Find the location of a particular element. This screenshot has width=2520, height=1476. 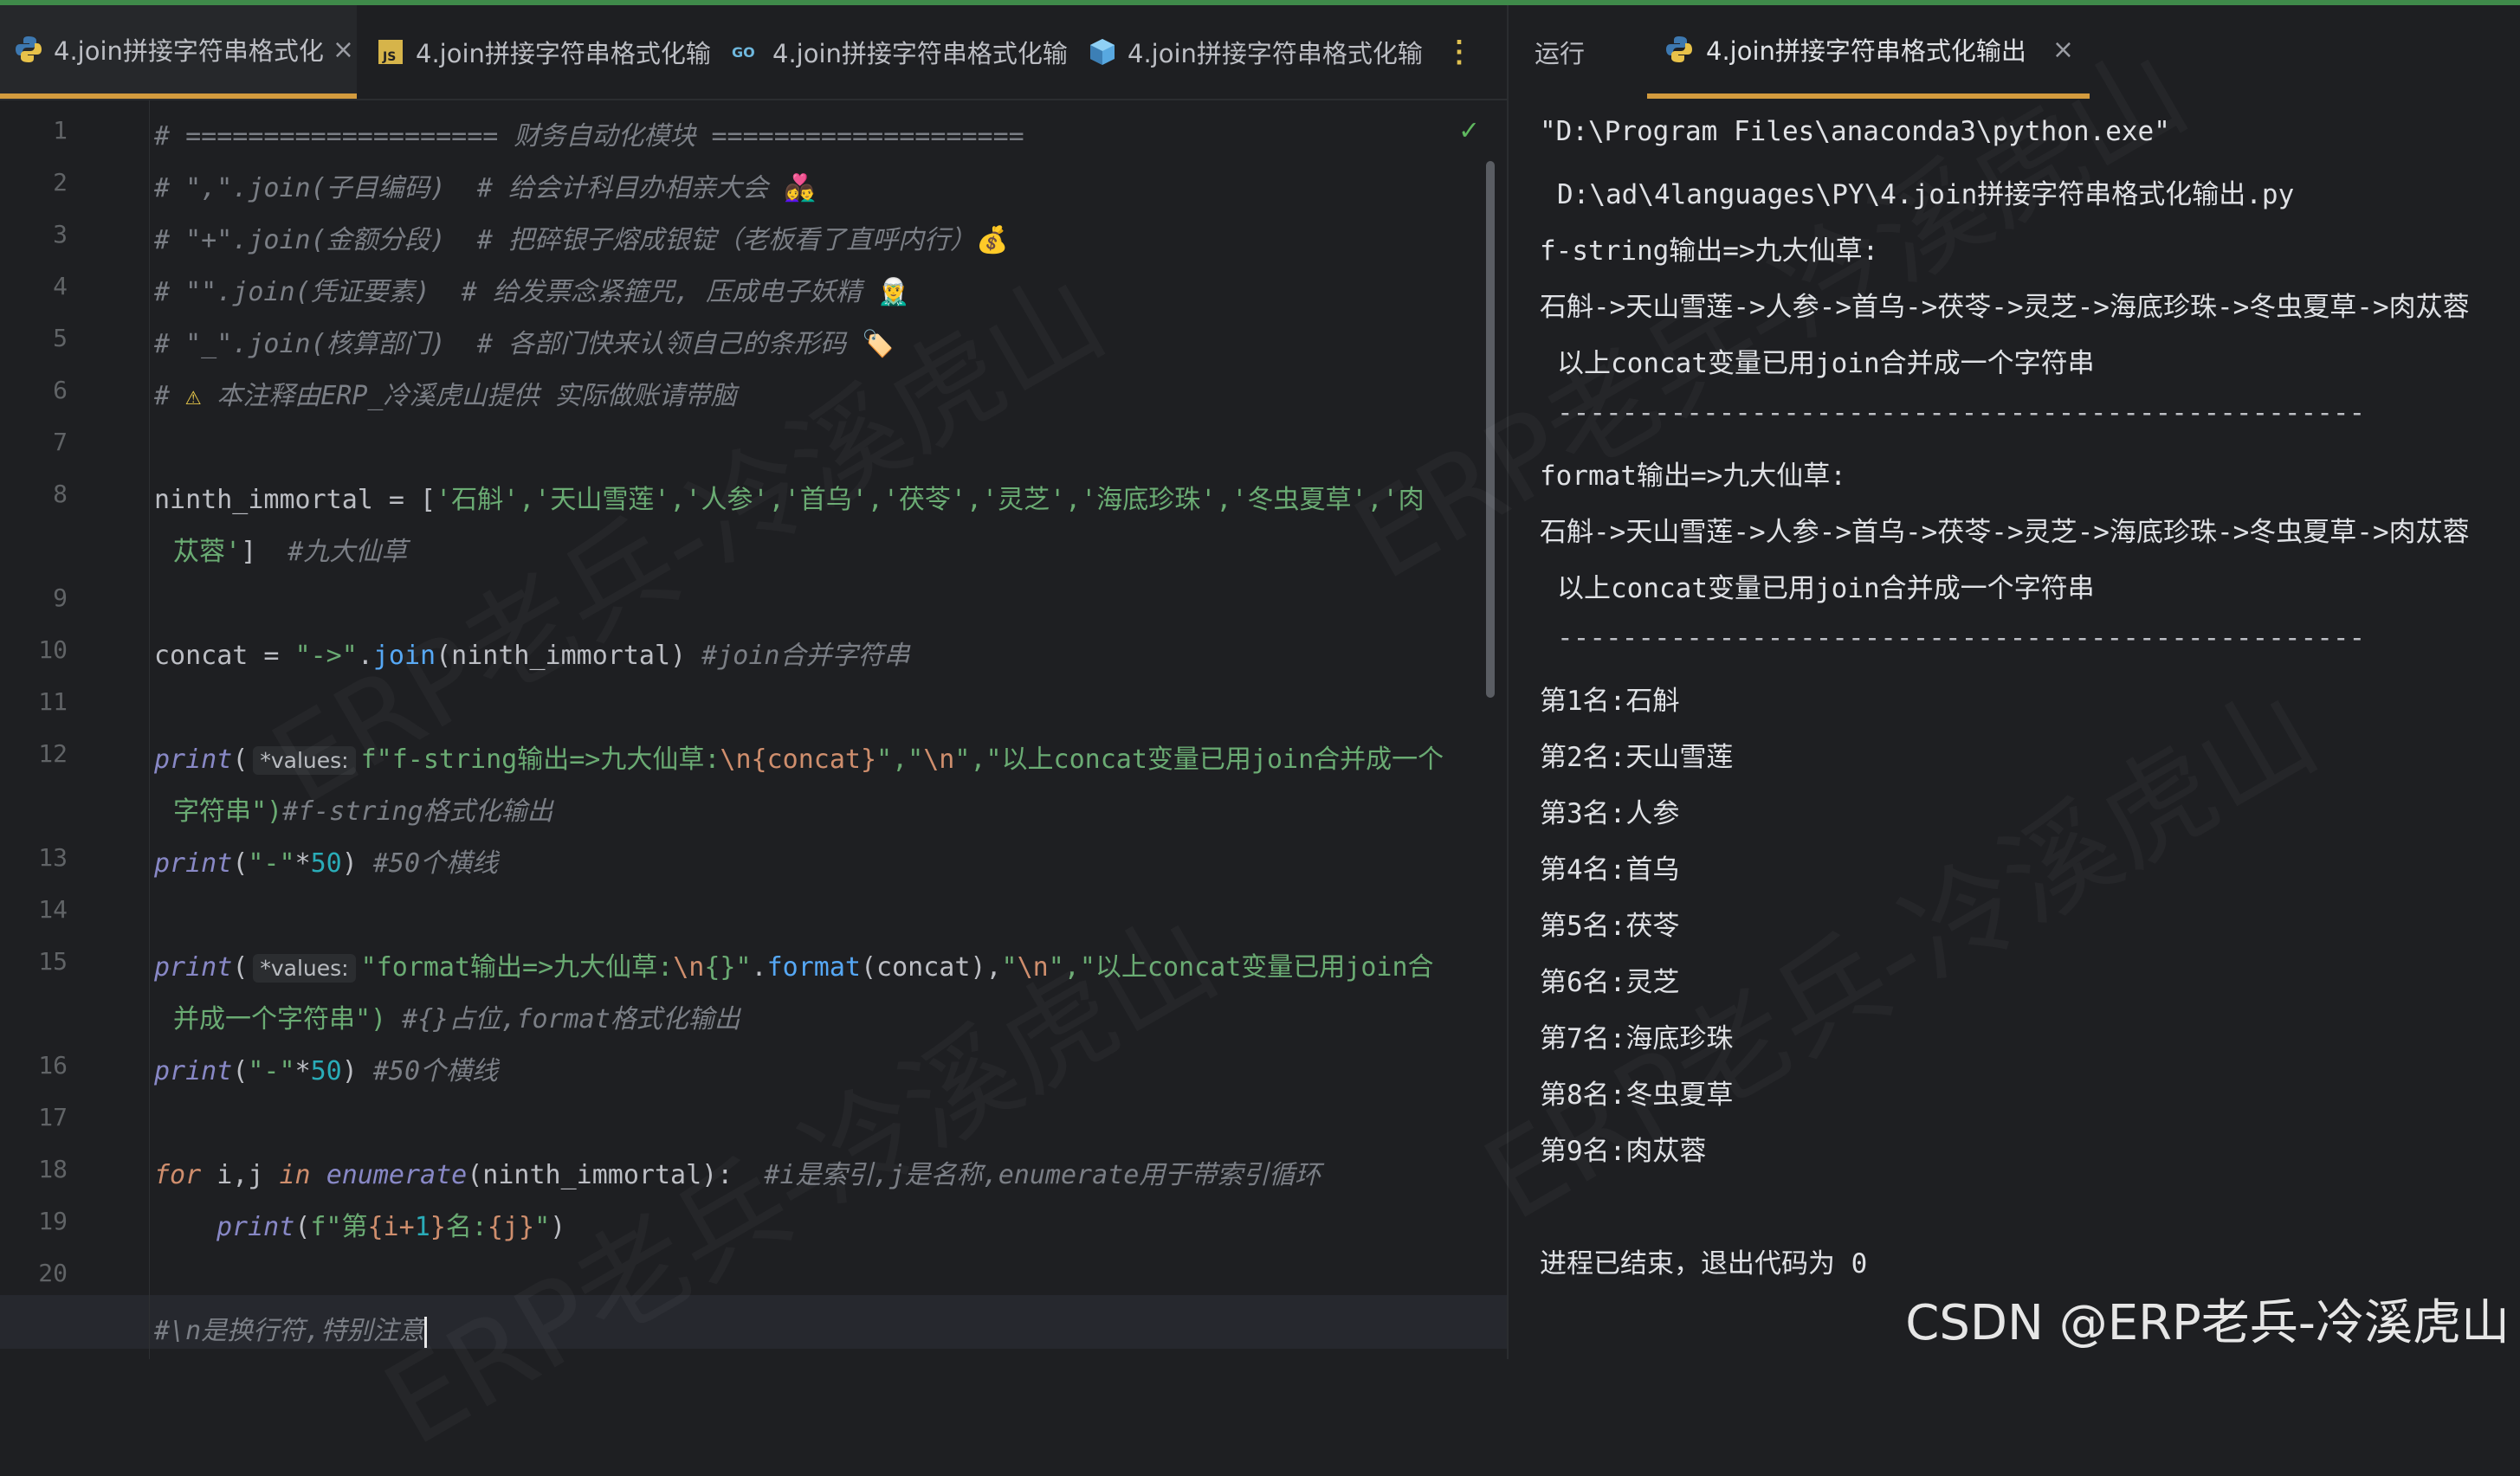

line-number: 16 is located at coordinates (53, 1066).